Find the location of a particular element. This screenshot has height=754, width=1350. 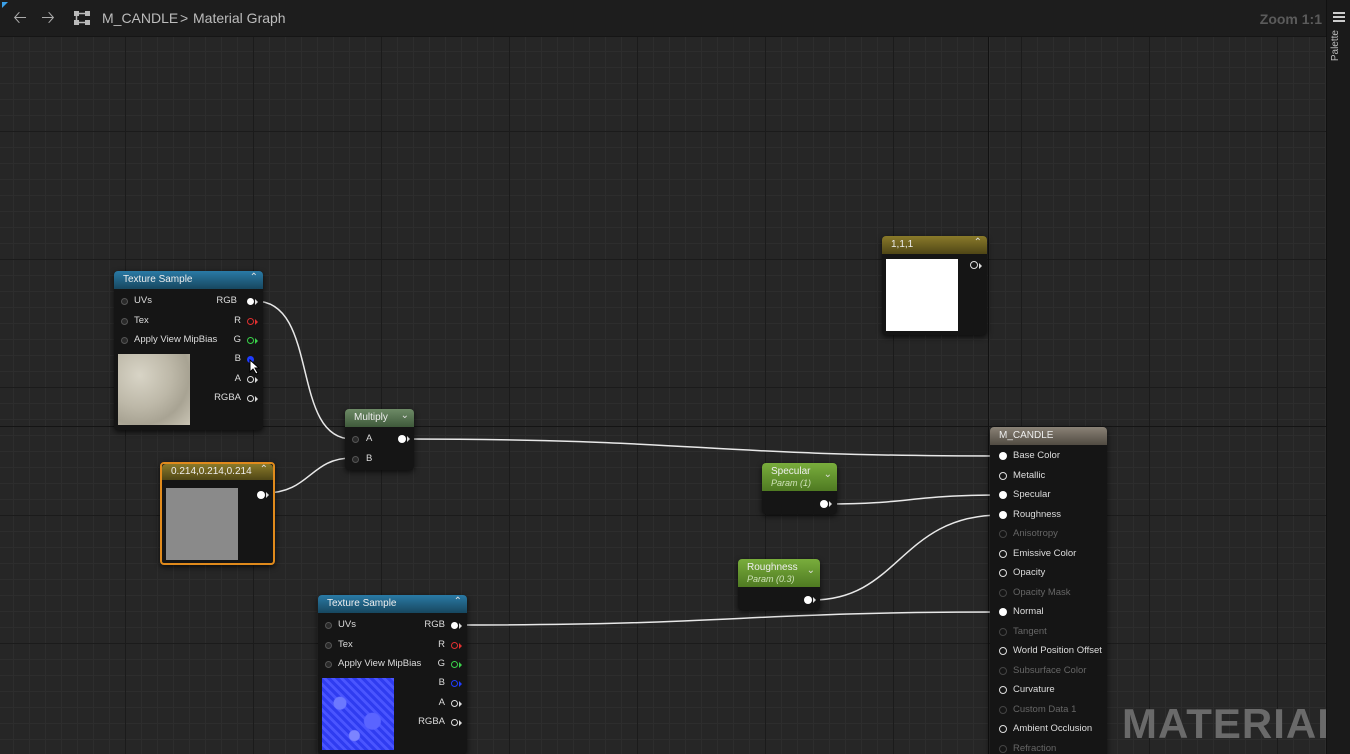

constant3vector-gray-node: 0.214,0.214,0.214 ⌃ is located at coordinates (217, 513).